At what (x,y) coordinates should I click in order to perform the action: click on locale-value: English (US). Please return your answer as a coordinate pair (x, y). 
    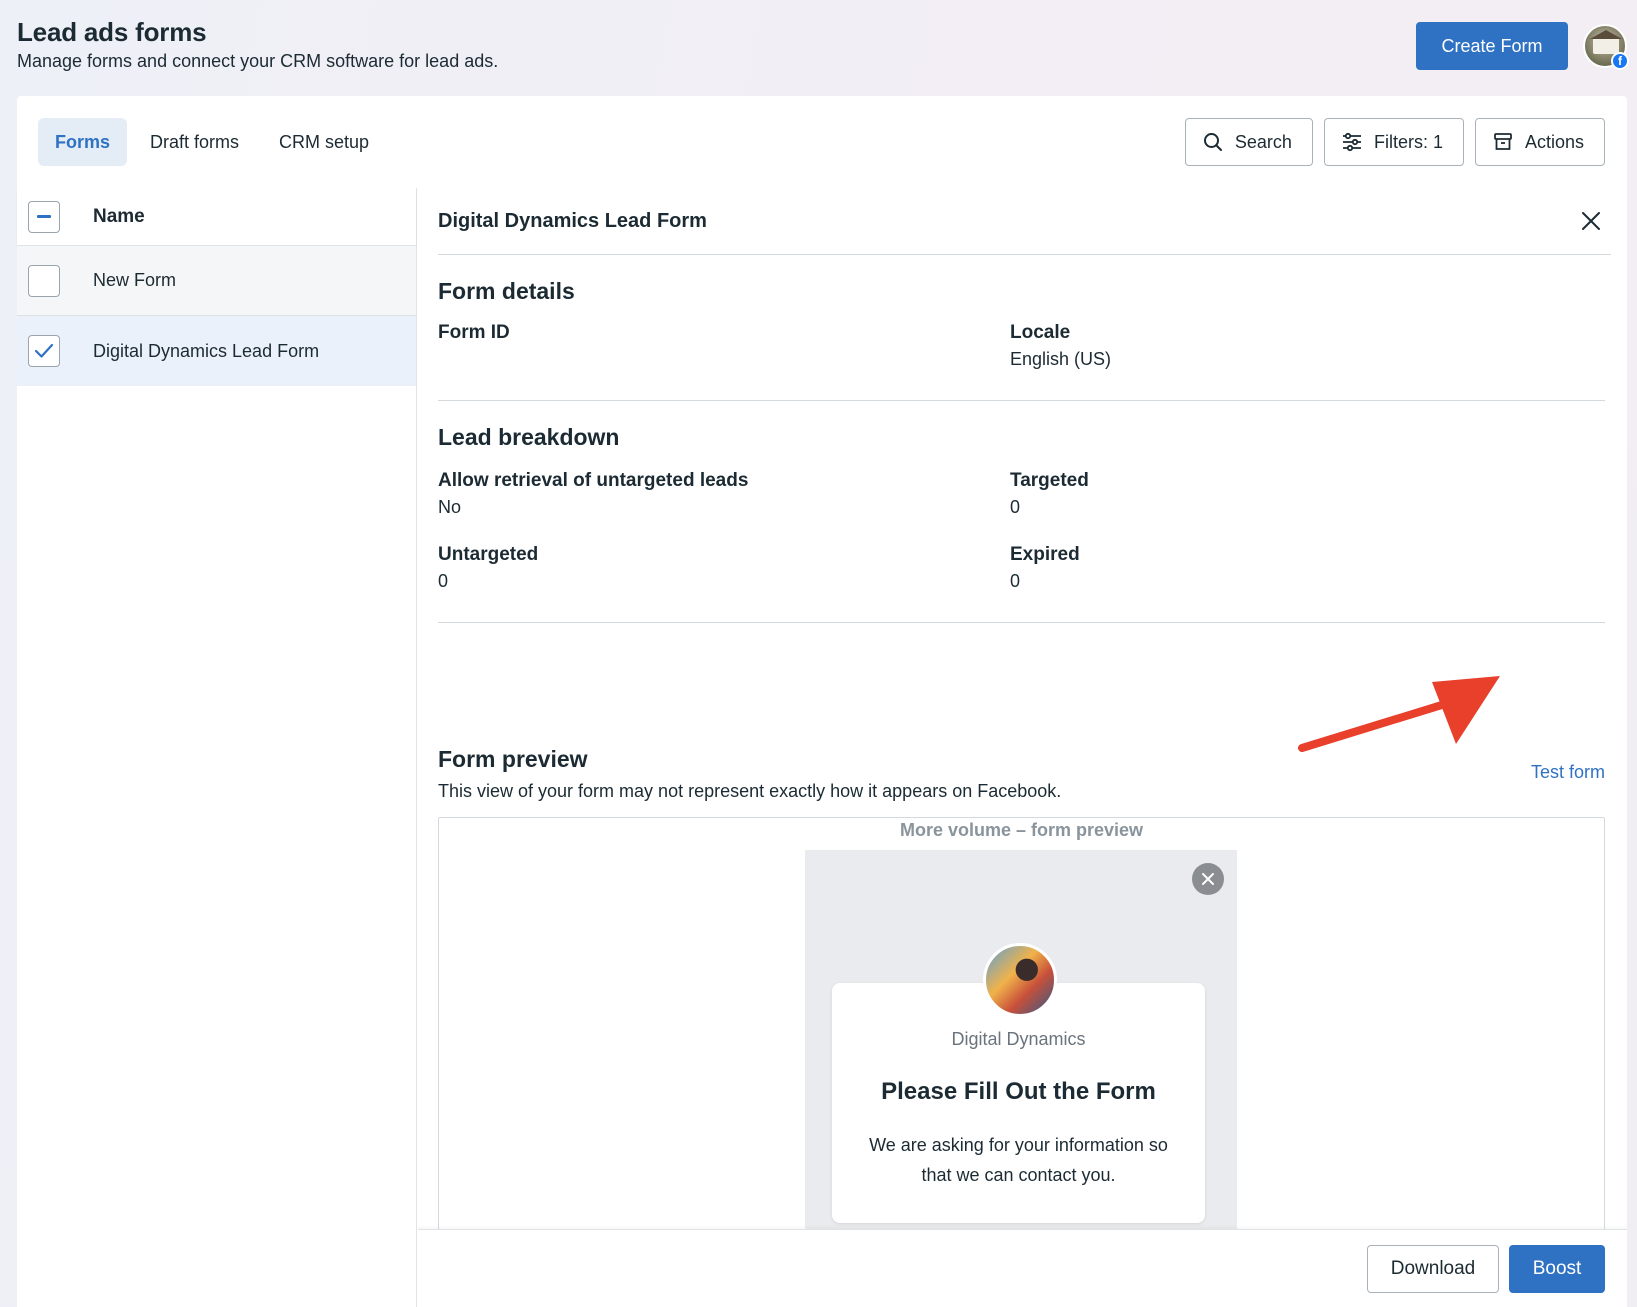
    Looking at the image, I should click on (1061, 359).